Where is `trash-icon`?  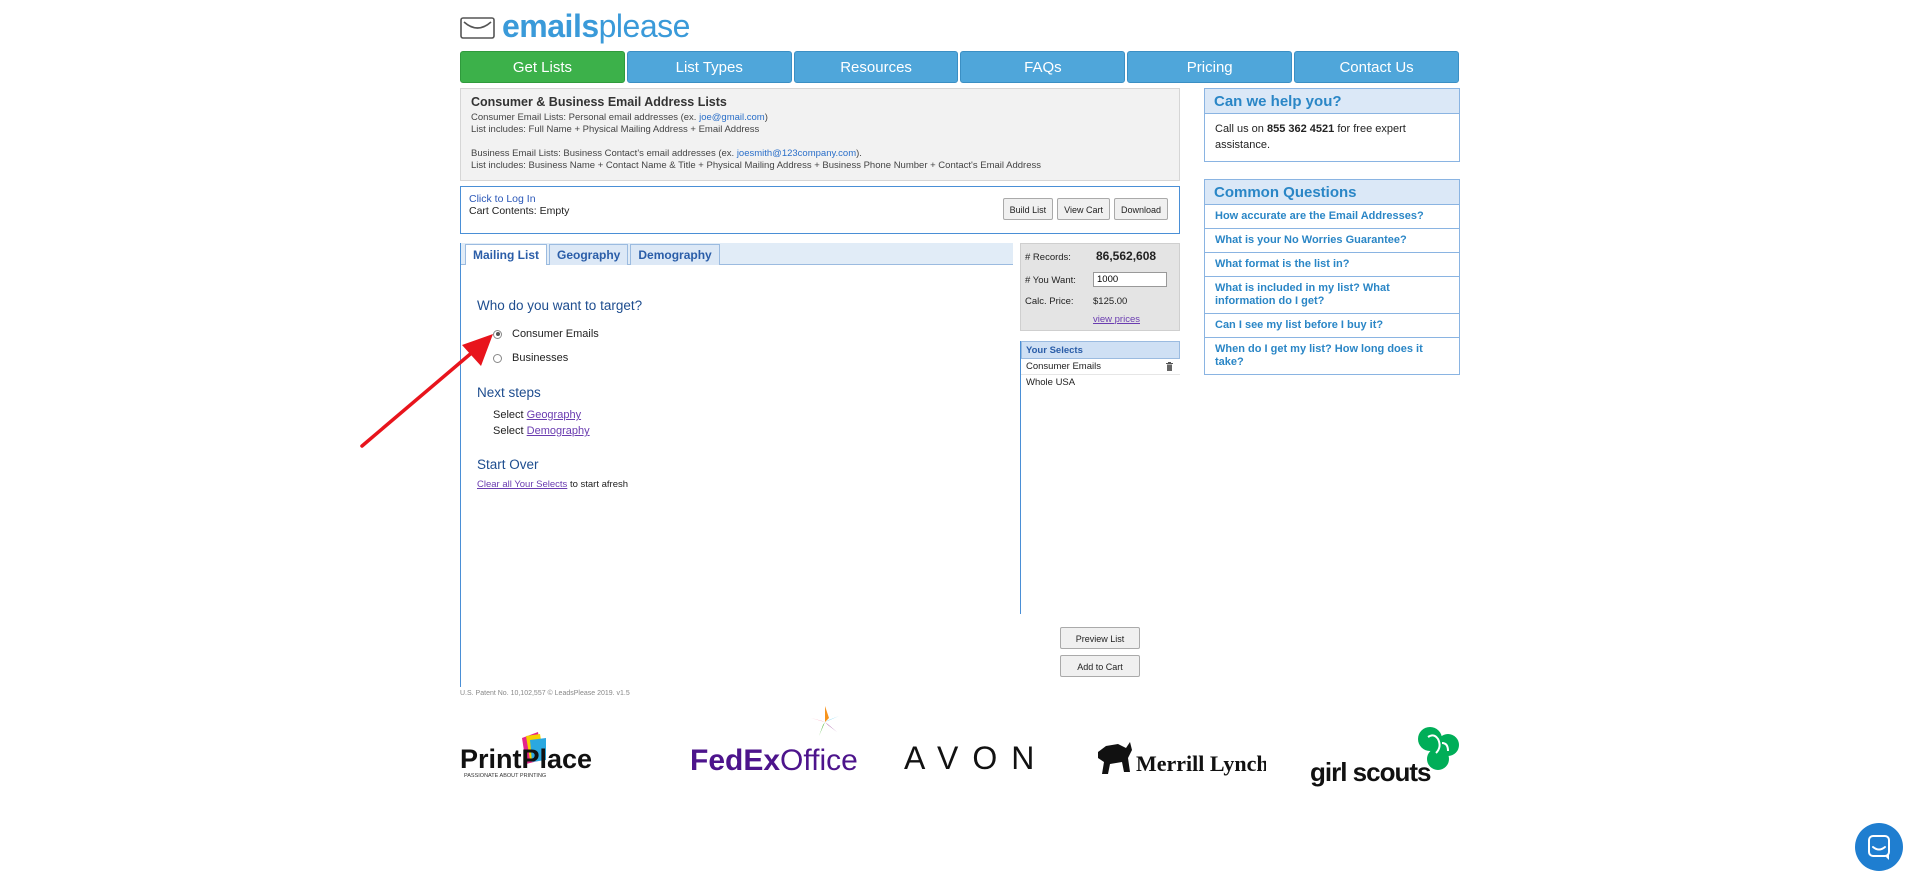 trash-icon is located at coordinates (1169, 366).